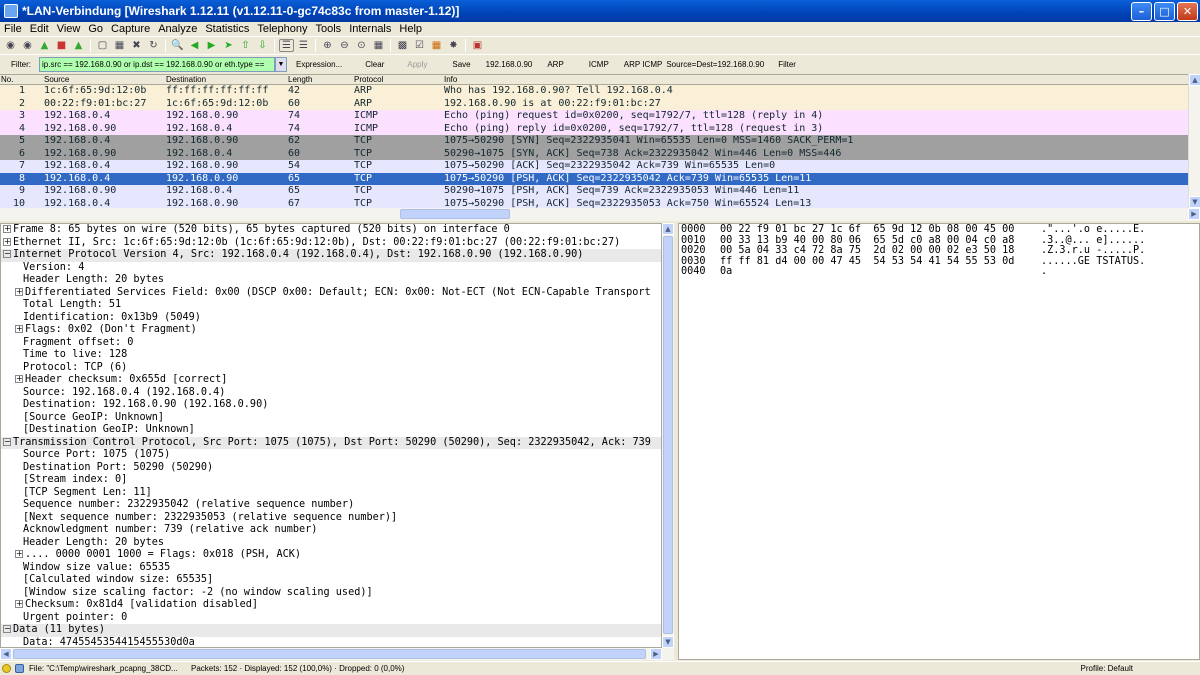  Describe the element at coordinates (331, 493) in the screenshot. I see `detail-tree-item: [TCP Segment Len: 11]` at that location.